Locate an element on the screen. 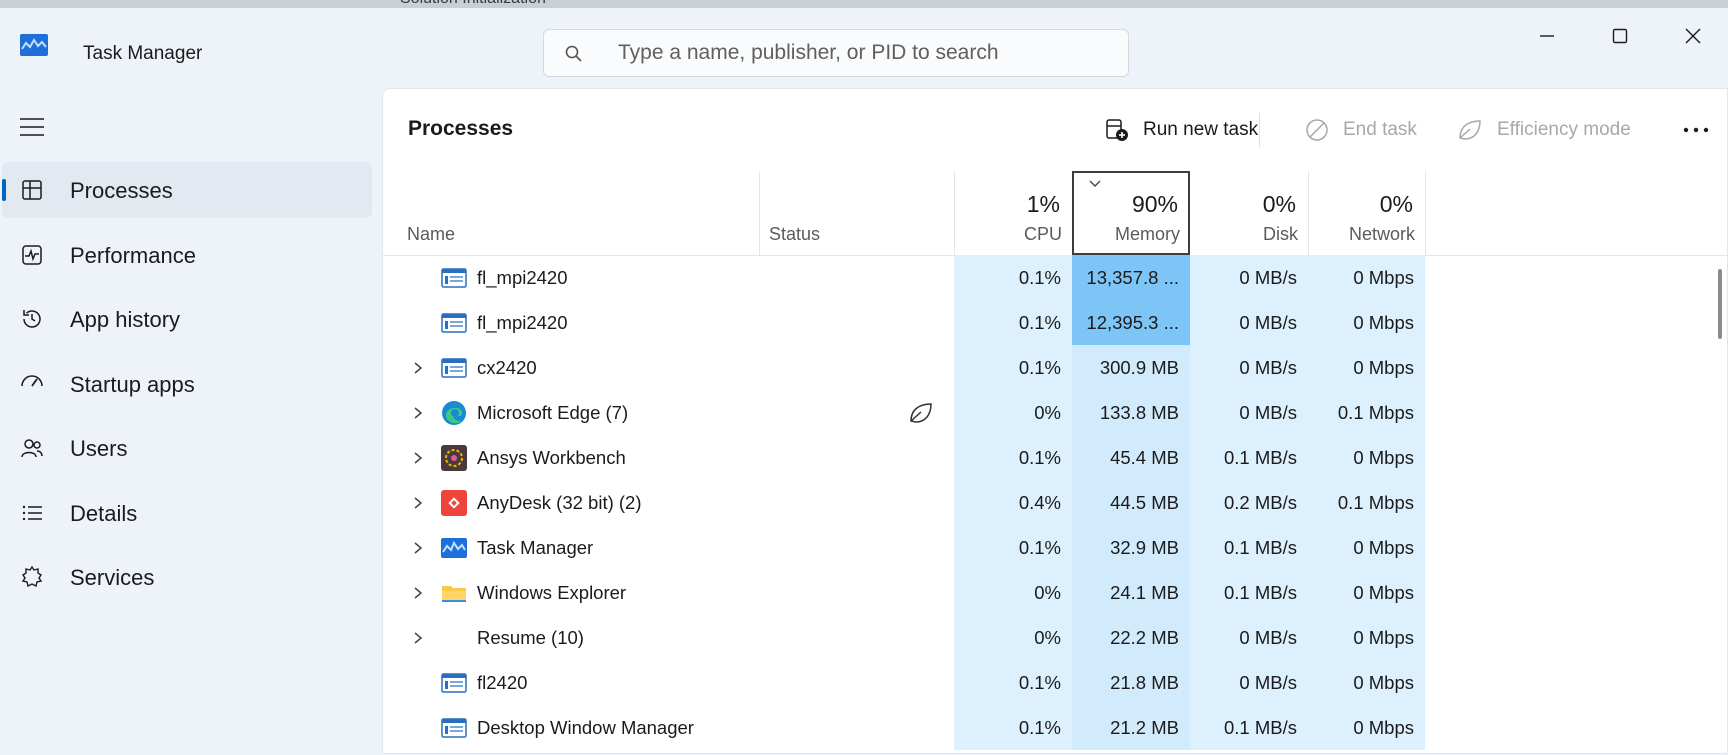 The image size is (1728, 755). sidebar-item-services: Services is located at coordinates (187, 576).